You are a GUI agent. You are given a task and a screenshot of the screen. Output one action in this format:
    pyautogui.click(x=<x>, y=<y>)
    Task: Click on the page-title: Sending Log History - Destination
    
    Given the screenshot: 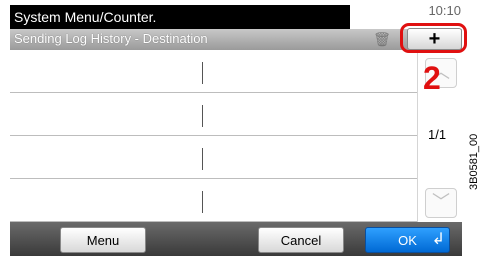 What is the action you would take?
    pyautogui.click(x=111, y=38)
    